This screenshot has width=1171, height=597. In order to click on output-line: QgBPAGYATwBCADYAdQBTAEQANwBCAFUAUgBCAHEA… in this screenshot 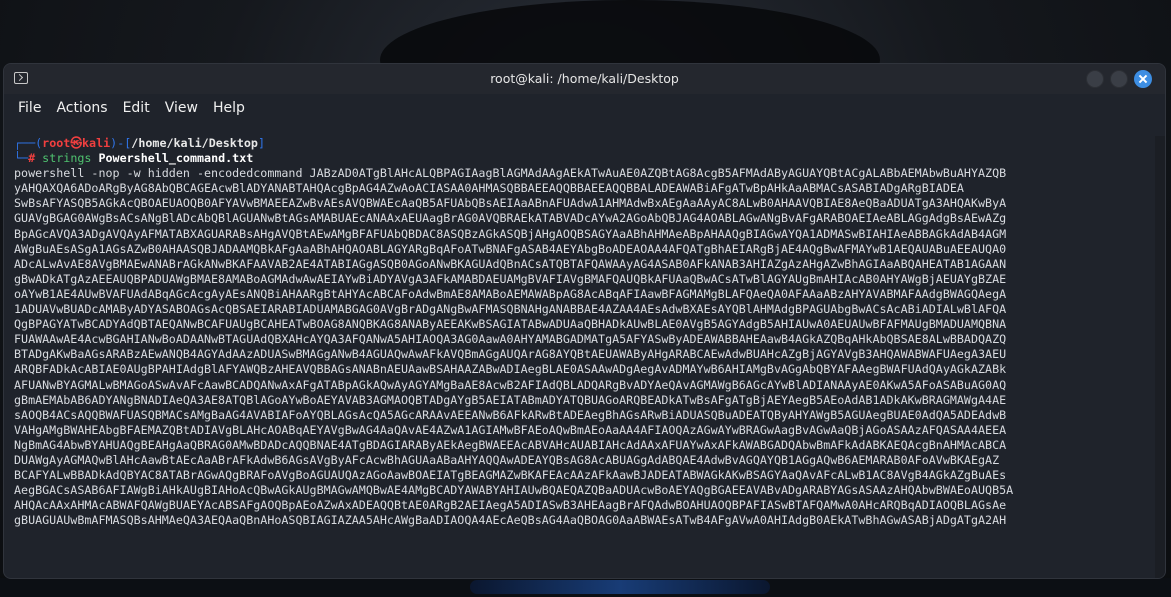, I will do `click(510, 324)`.